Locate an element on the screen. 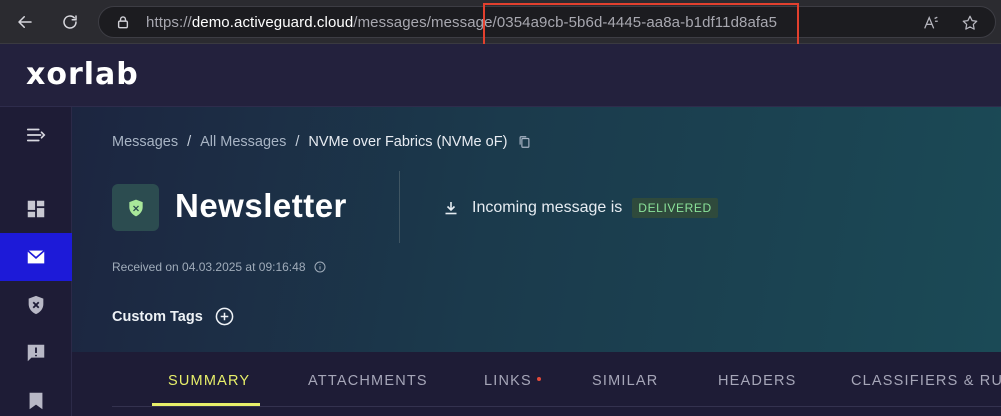  xorlab-logo: xorlab is located at coordinates (82, 74).